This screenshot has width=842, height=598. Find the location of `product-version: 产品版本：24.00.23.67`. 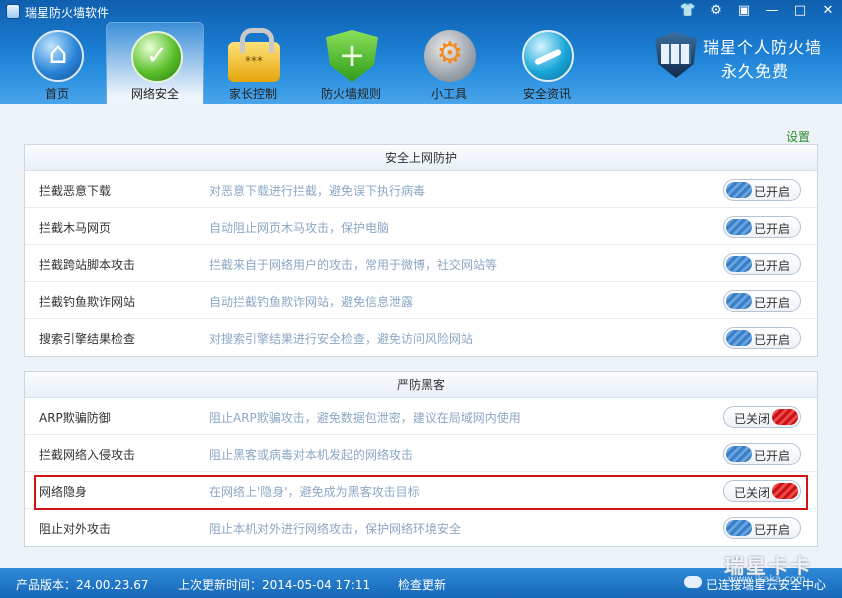

product-version: 产品版本：24.00.23.67 is located at coordinates (82, 585).